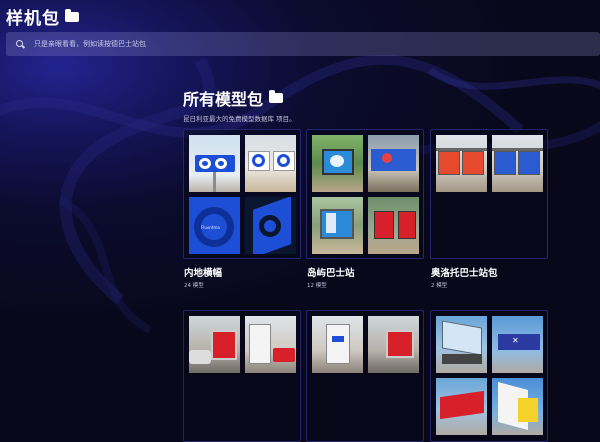 This screenshot has width=600, height=442. I want to click on search-icon, so click(20, 44).